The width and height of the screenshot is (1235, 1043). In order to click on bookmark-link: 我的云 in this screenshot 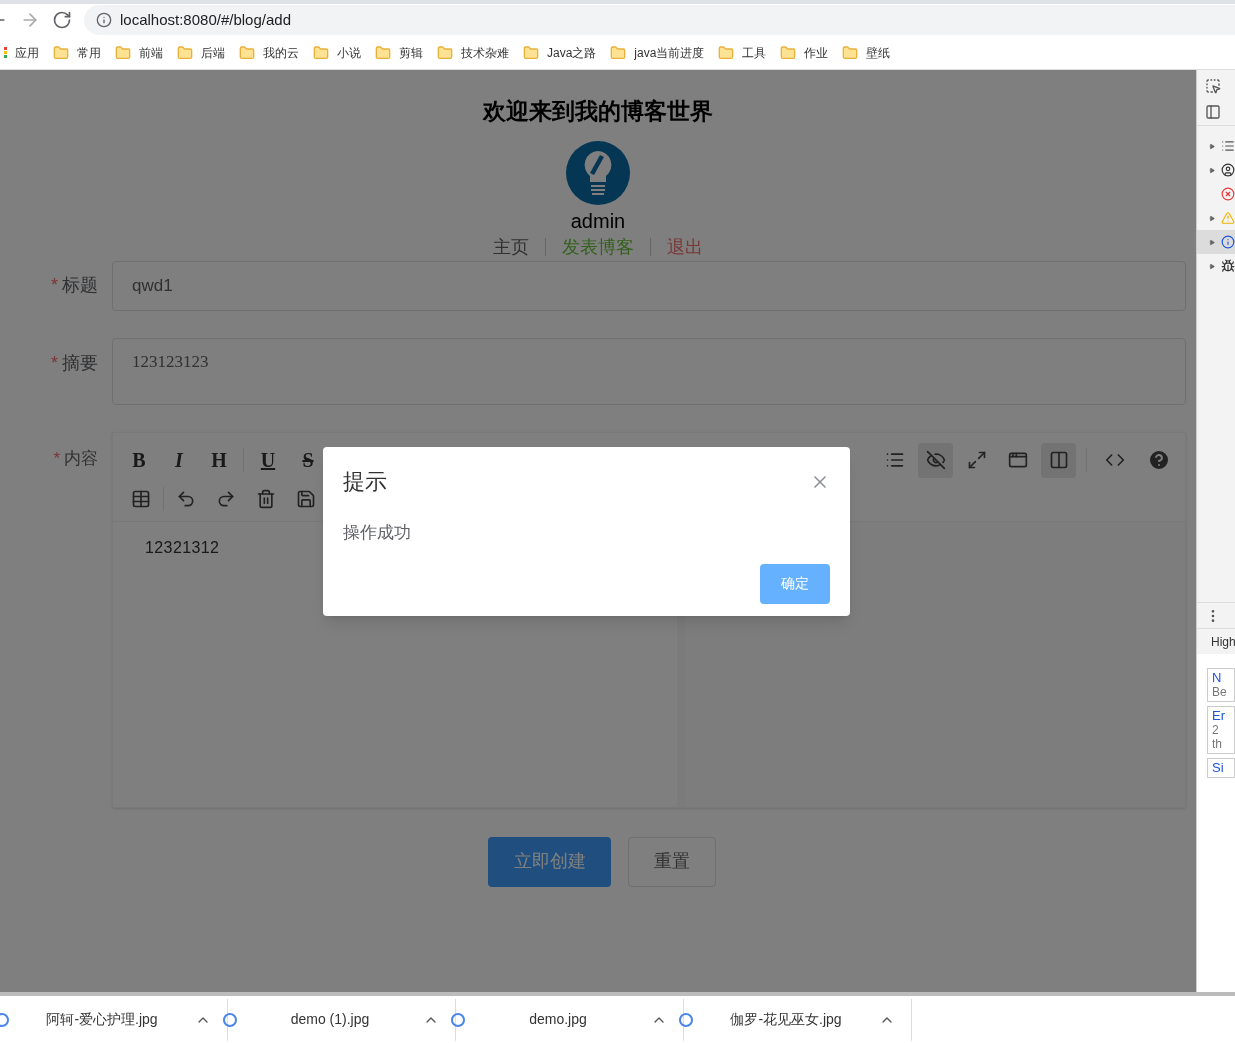, I will do `click(281, 52)`.